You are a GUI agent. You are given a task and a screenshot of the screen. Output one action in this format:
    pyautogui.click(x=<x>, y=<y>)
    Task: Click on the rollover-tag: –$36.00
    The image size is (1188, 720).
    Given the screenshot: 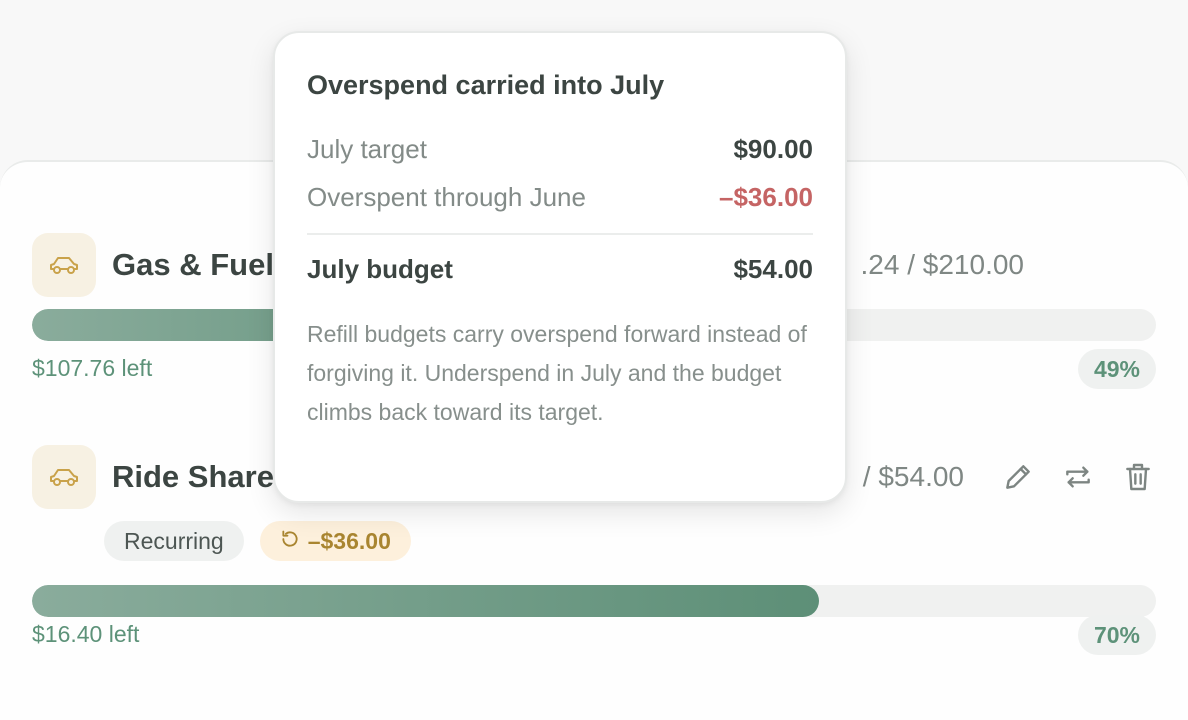 What is the action you would take?
    pyautogui.click(x=335, y=541)
    